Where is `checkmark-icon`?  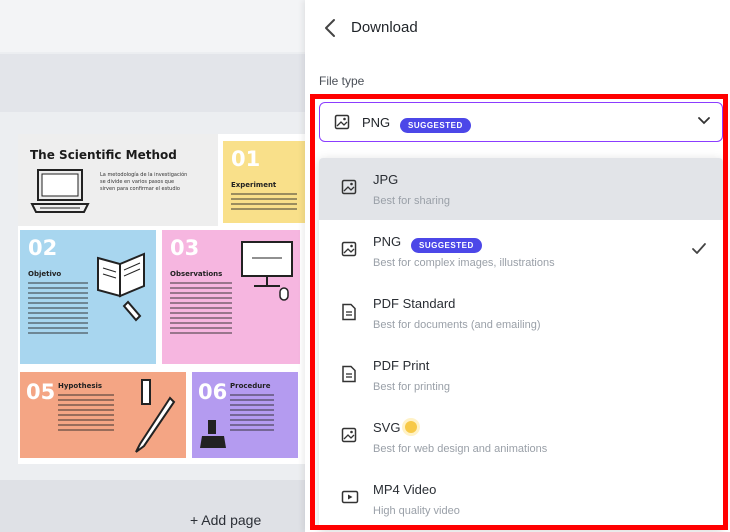
checkmark-icon is located at coordinates (699, 248).